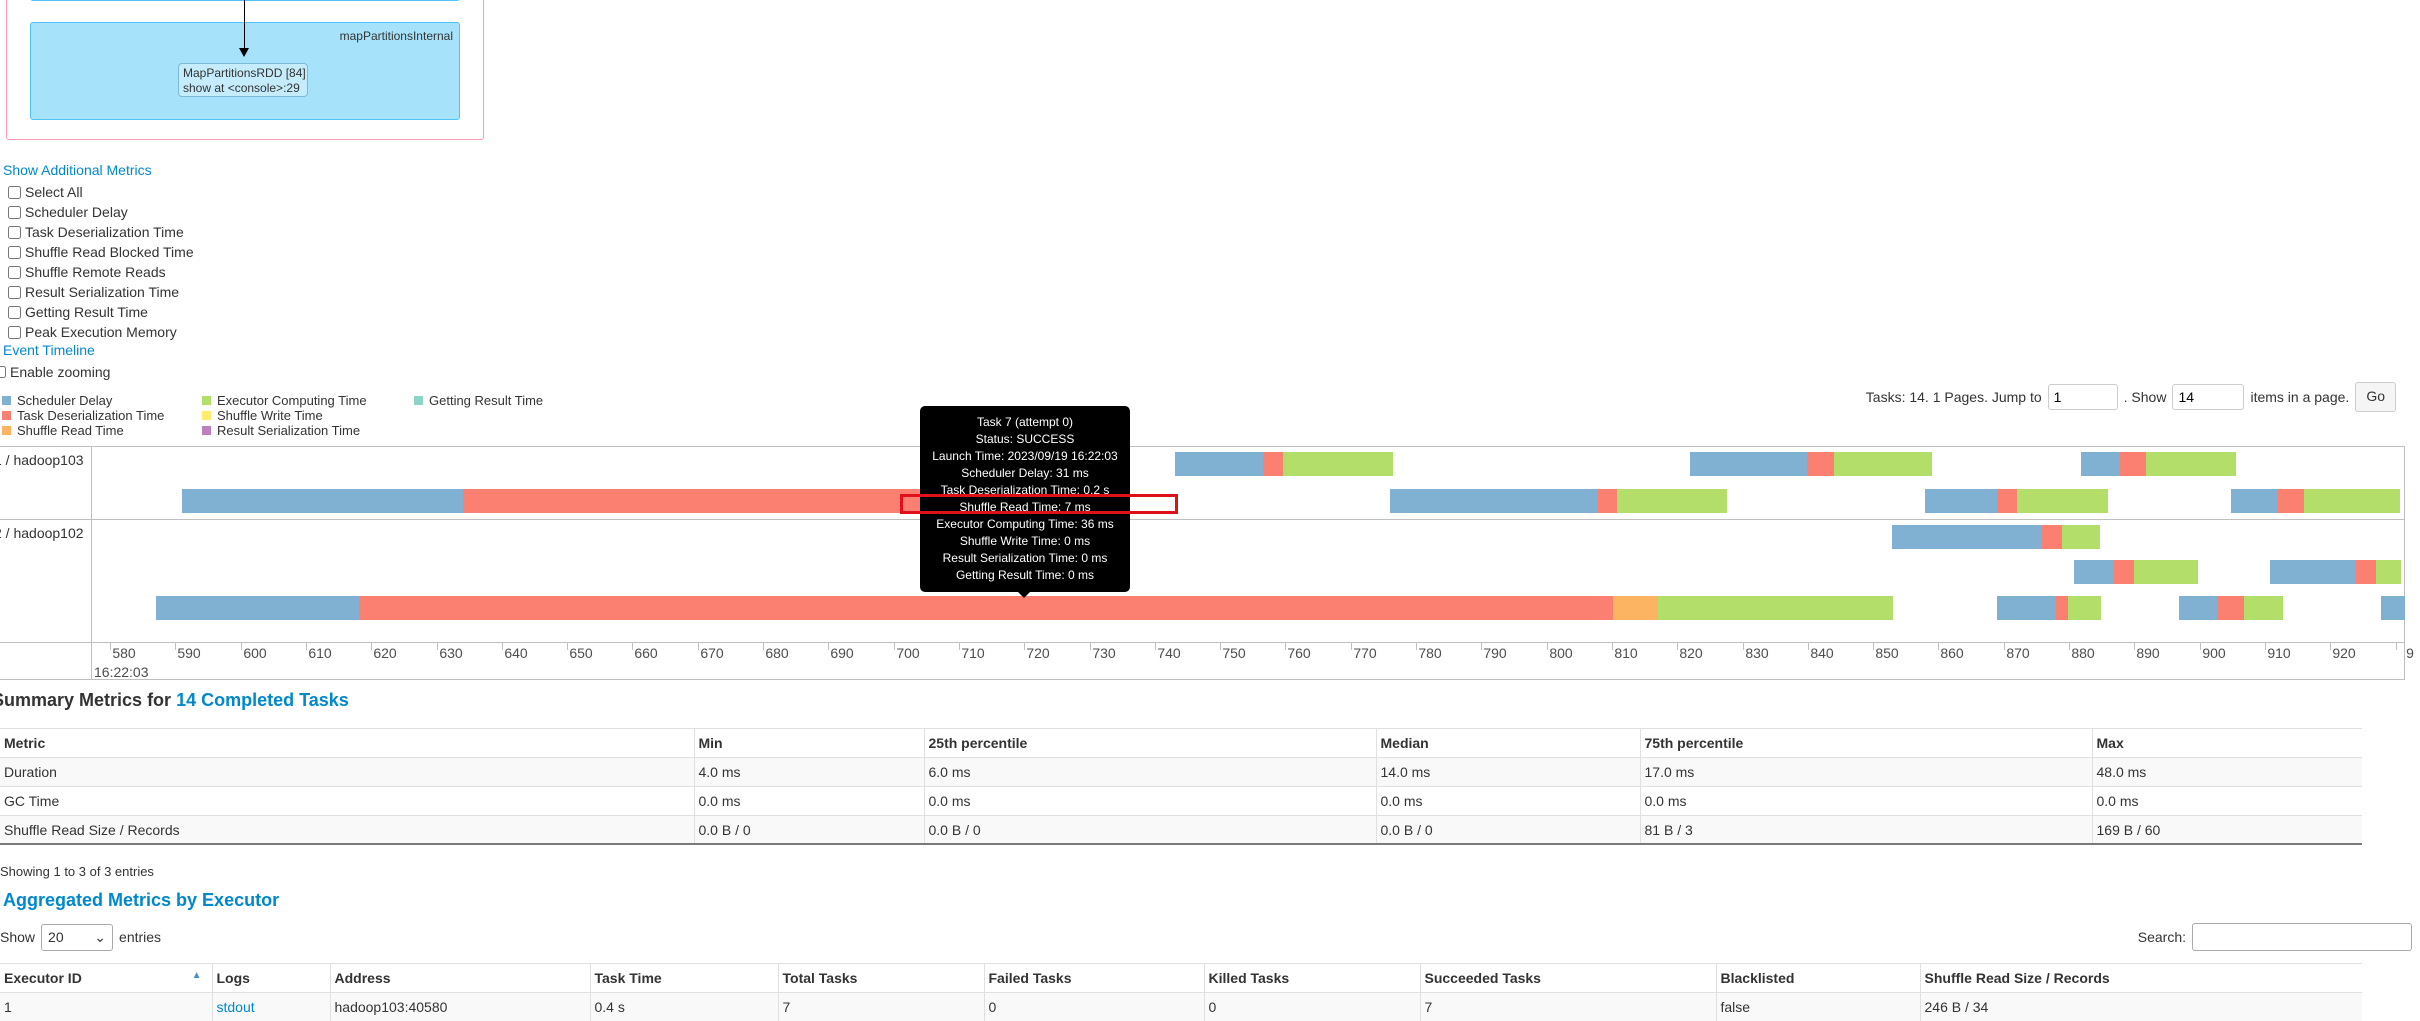 Image resolution: width=2420 pixels, height=1021 pixels. What do you see at coordinates (580, 653) in the screenshot?
I see `axis-tick-label: 650` at bounding box center [580, 653].